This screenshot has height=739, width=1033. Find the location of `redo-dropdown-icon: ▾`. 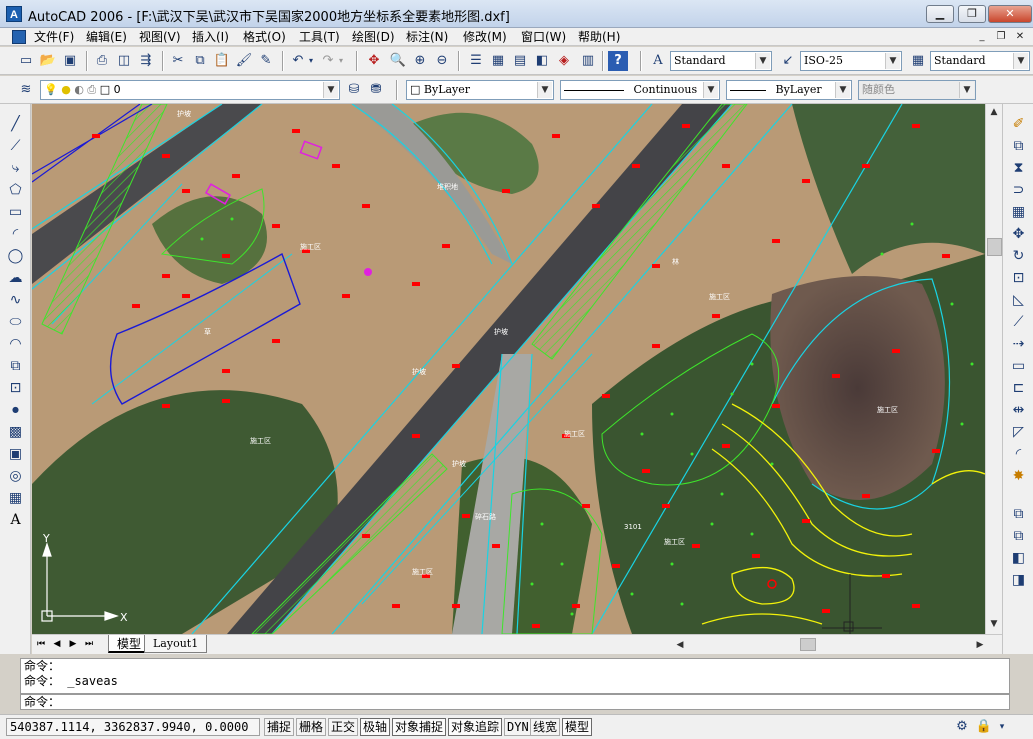

redo-dropdown-icon: ▾ is located at coordinates (341, 61).